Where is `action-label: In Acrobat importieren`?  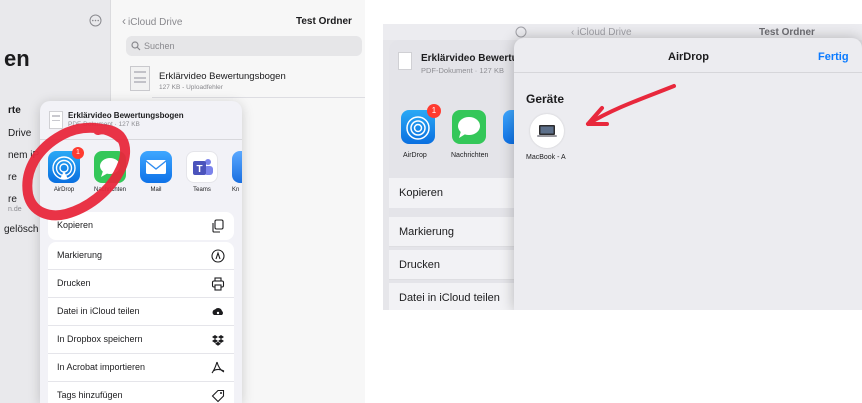 action-label: In Acrobat importieren is located at coordinates (101, 367).